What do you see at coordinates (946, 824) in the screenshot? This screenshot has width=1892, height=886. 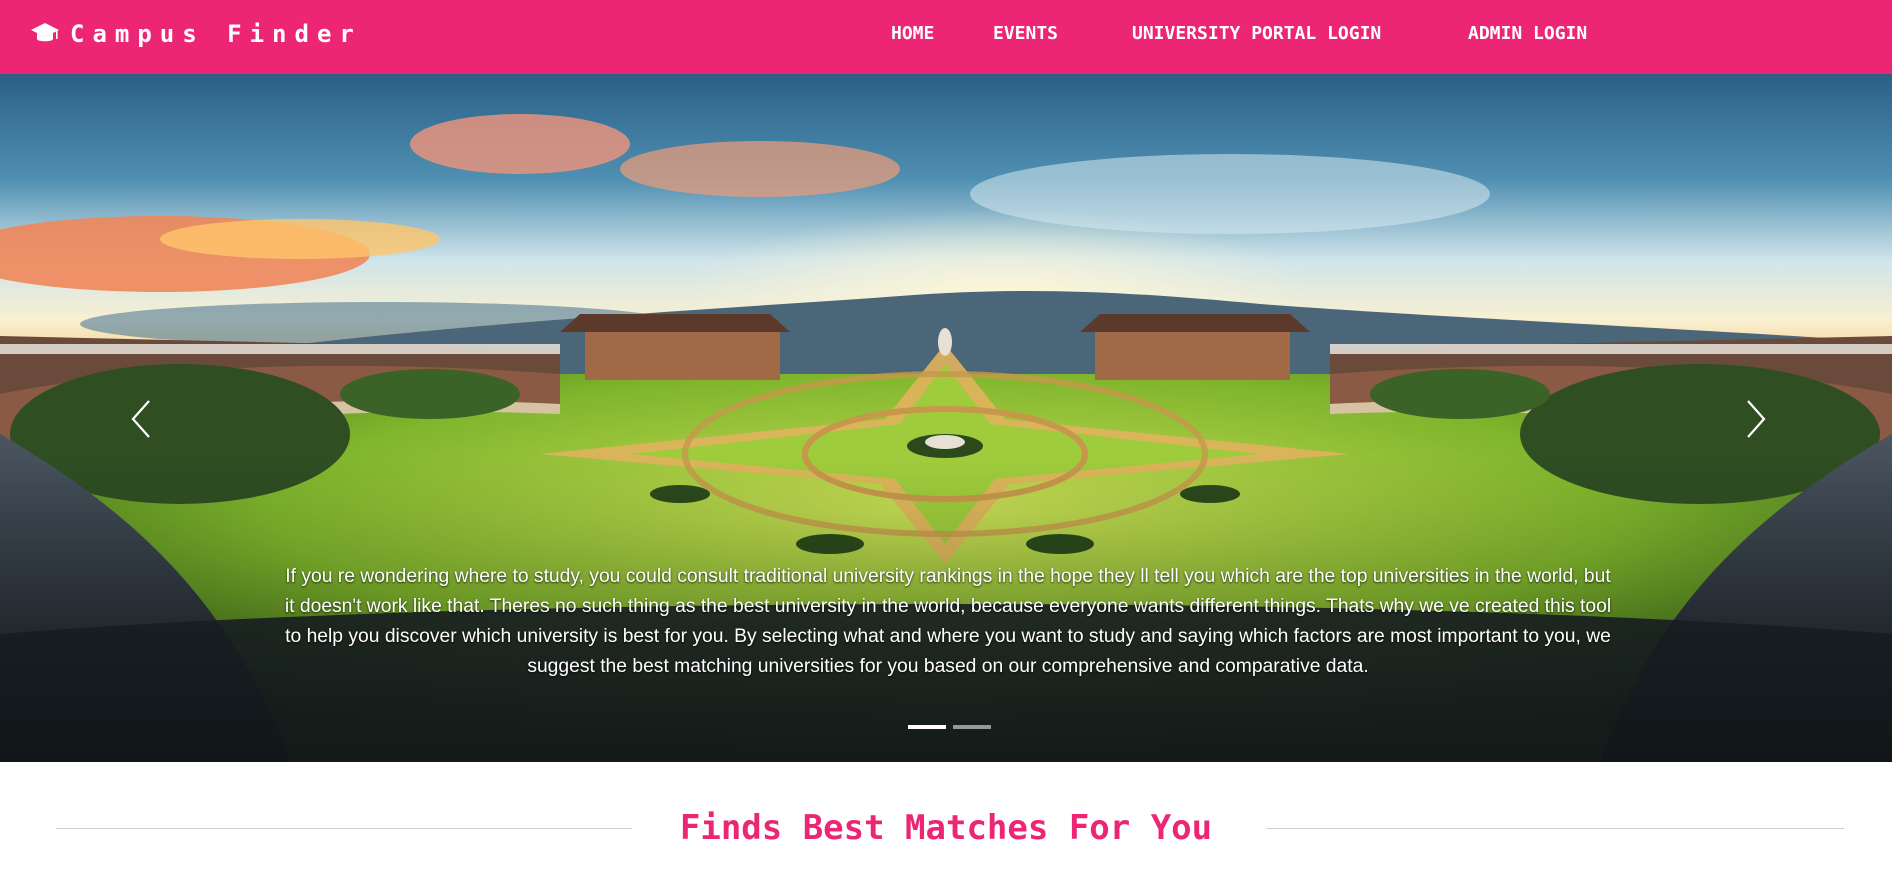 I see `matches-section-heading: Finds Best Matches For You` at bounding box center [946, 824].